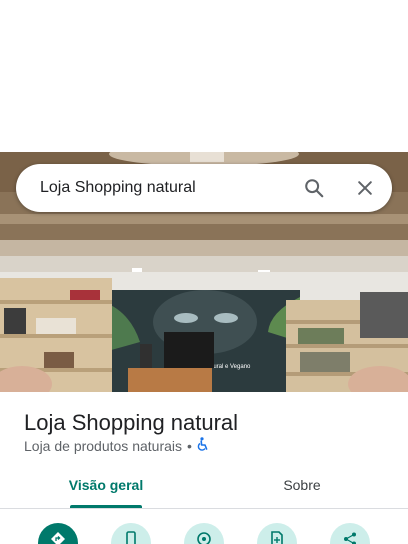 The height and width of the screenshot is (544, 408). I want to click on search-input: Loja Shopping natural, so click(118, 188).